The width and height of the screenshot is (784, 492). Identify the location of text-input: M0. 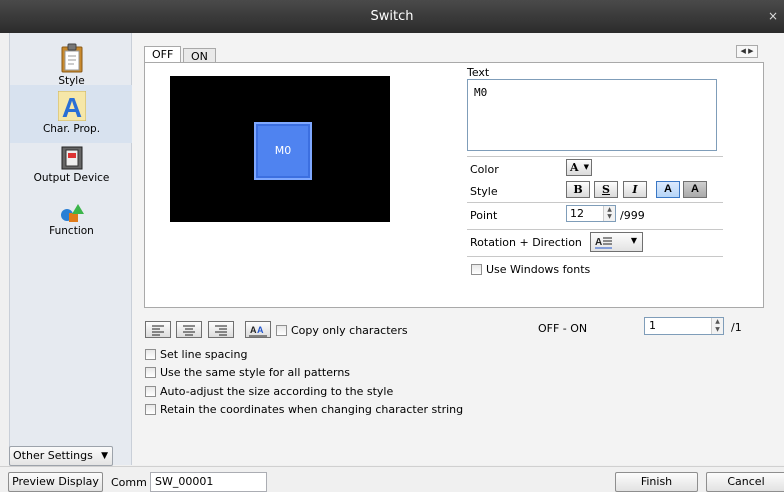
(592, 115).